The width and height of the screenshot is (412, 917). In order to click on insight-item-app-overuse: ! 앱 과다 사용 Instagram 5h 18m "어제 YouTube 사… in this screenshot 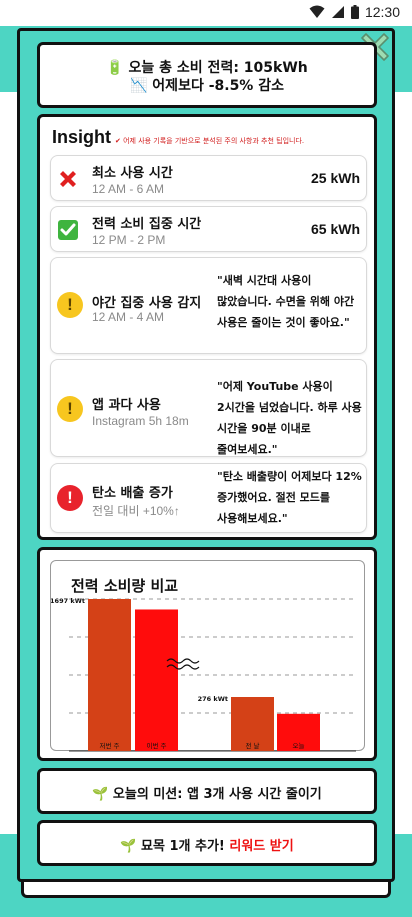, I will do `click(208, 408)`.